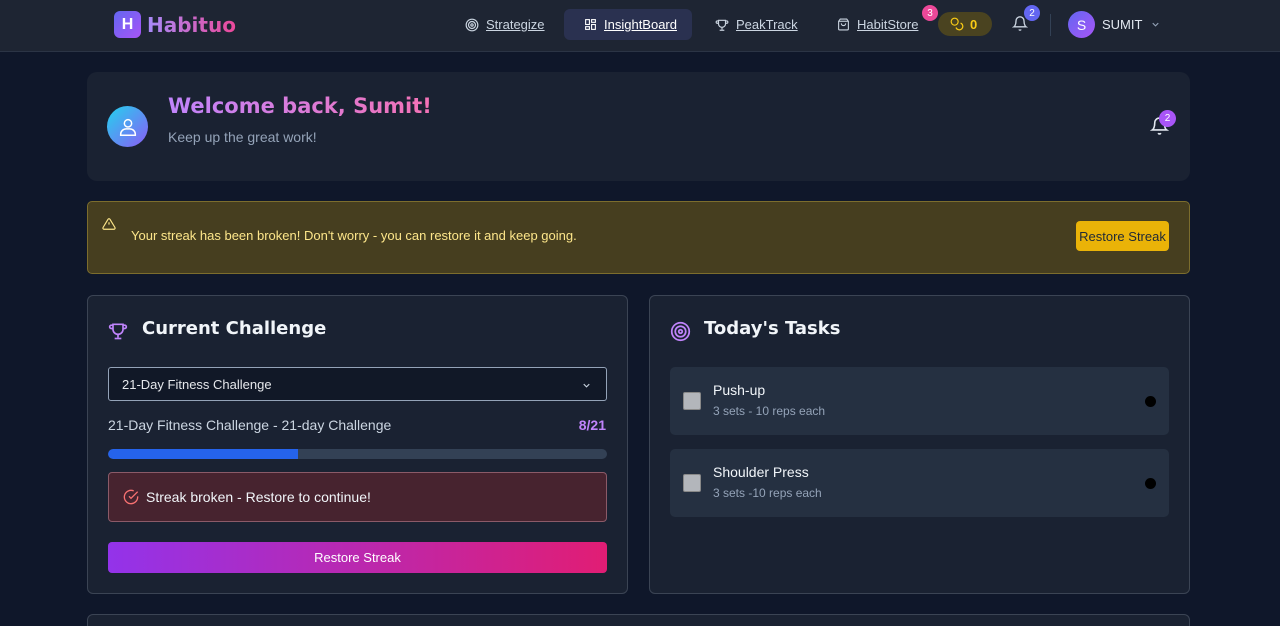 The width and height of the screenshot is (1280, 626). I want to click on tasks-title: Today's Tasks, so click(772, 328).